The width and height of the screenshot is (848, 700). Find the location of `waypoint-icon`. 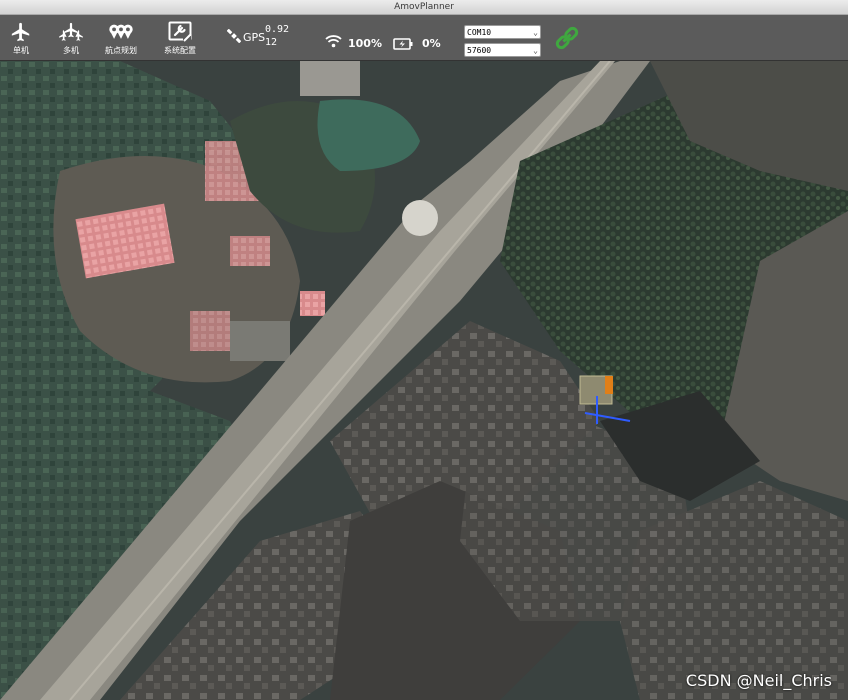

waypoint-icon is located at coordinates (121, 32).